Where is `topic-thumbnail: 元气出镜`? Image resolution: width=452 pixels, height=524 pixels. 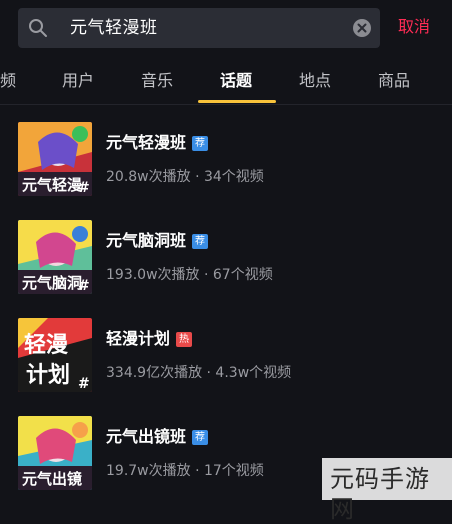 topic-thumbnail: 元气出镜 is located at coordinates (55, 453).